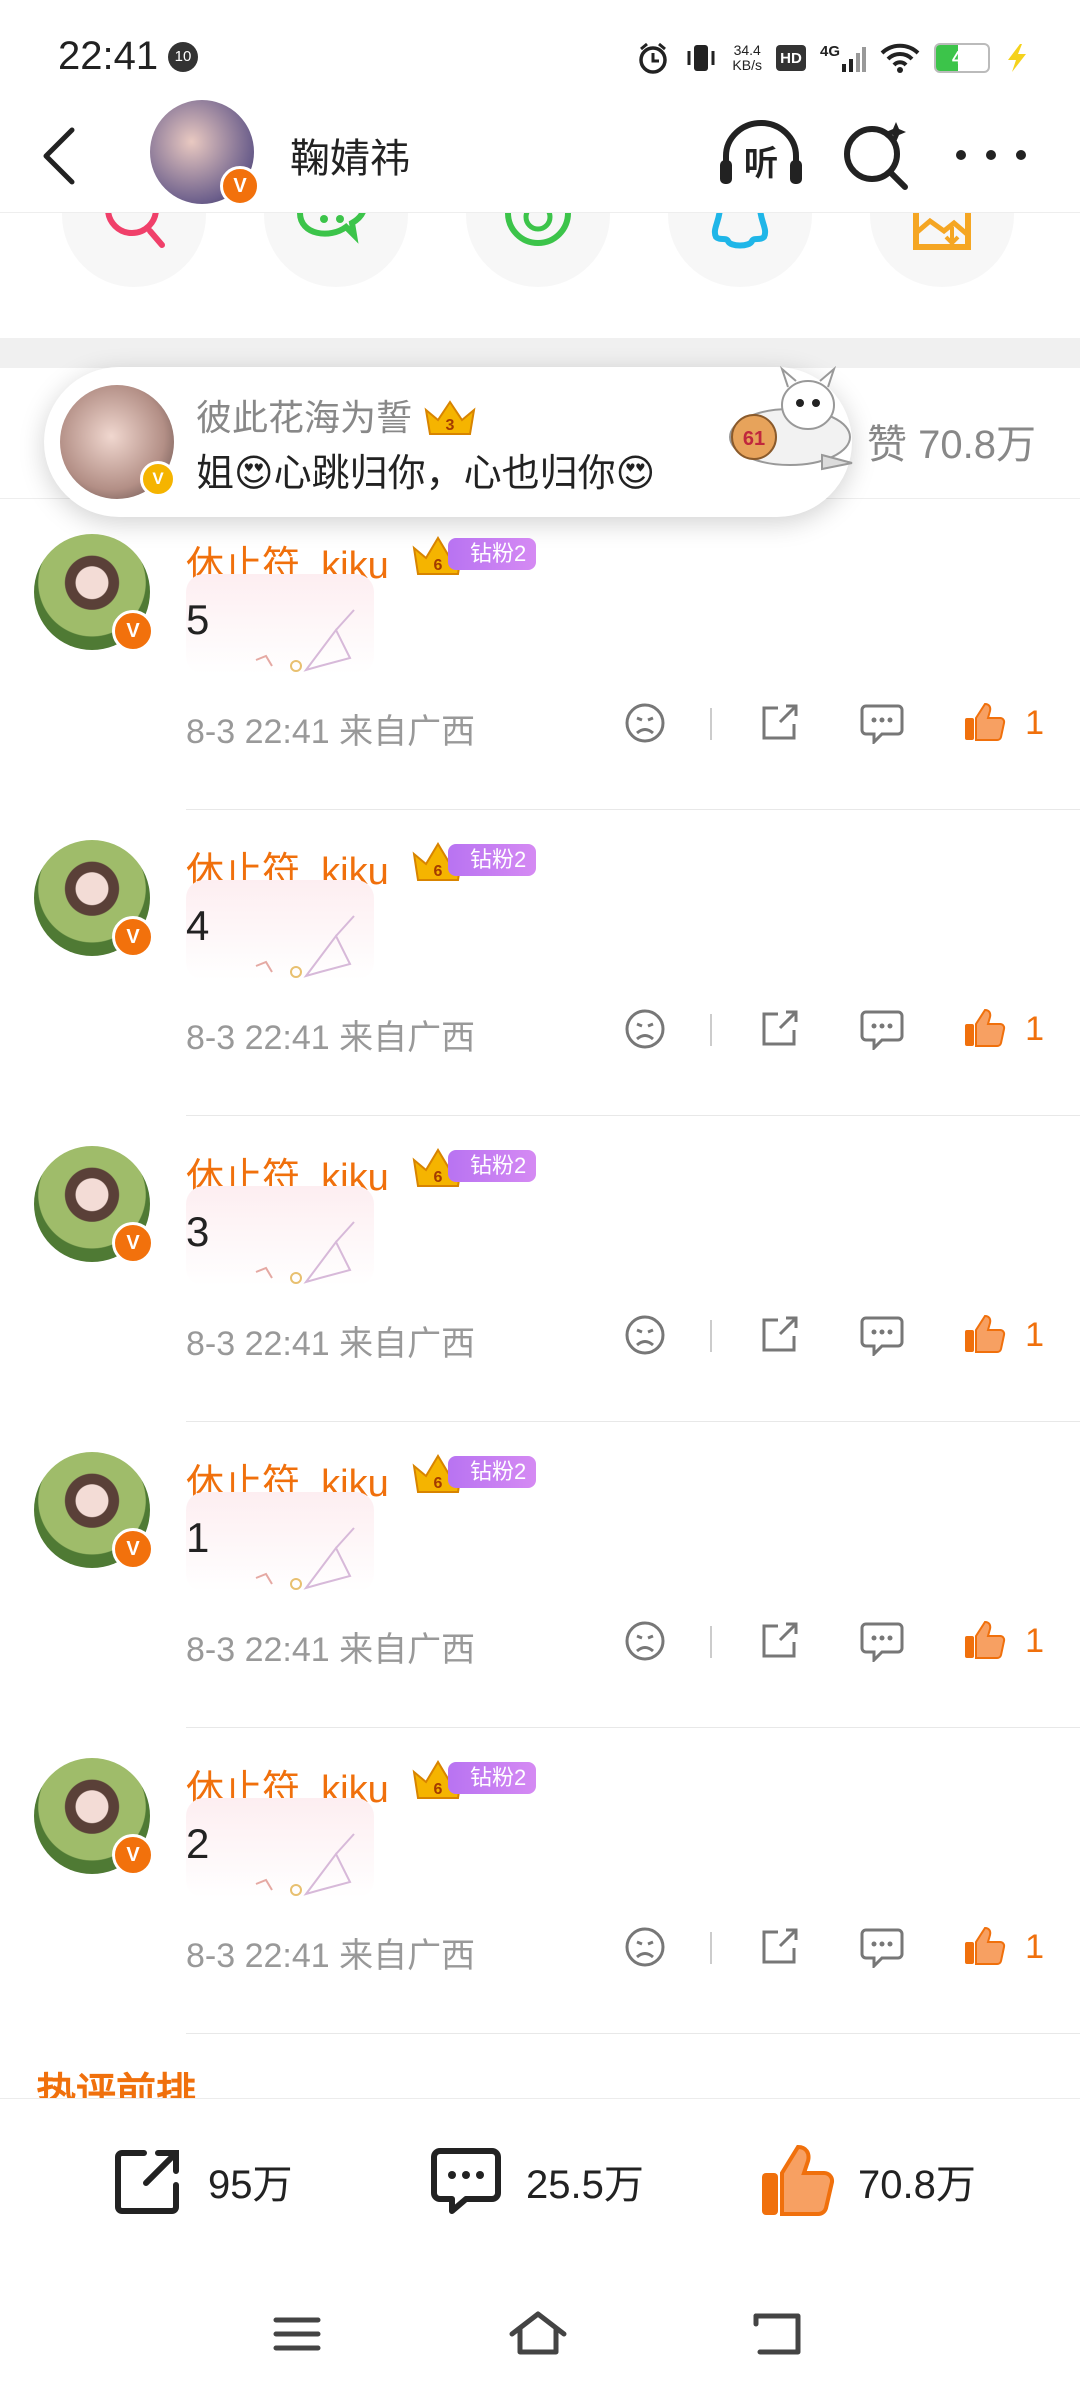  I want to click on comment-divider, so click(633, 2033).